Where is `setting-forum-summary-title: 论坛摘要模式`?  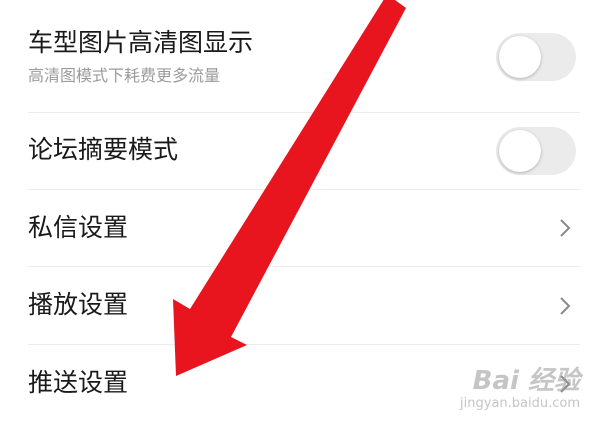
setting-forum-summary-title: 论坛摘要模式 is located at coordinates (103, 149).